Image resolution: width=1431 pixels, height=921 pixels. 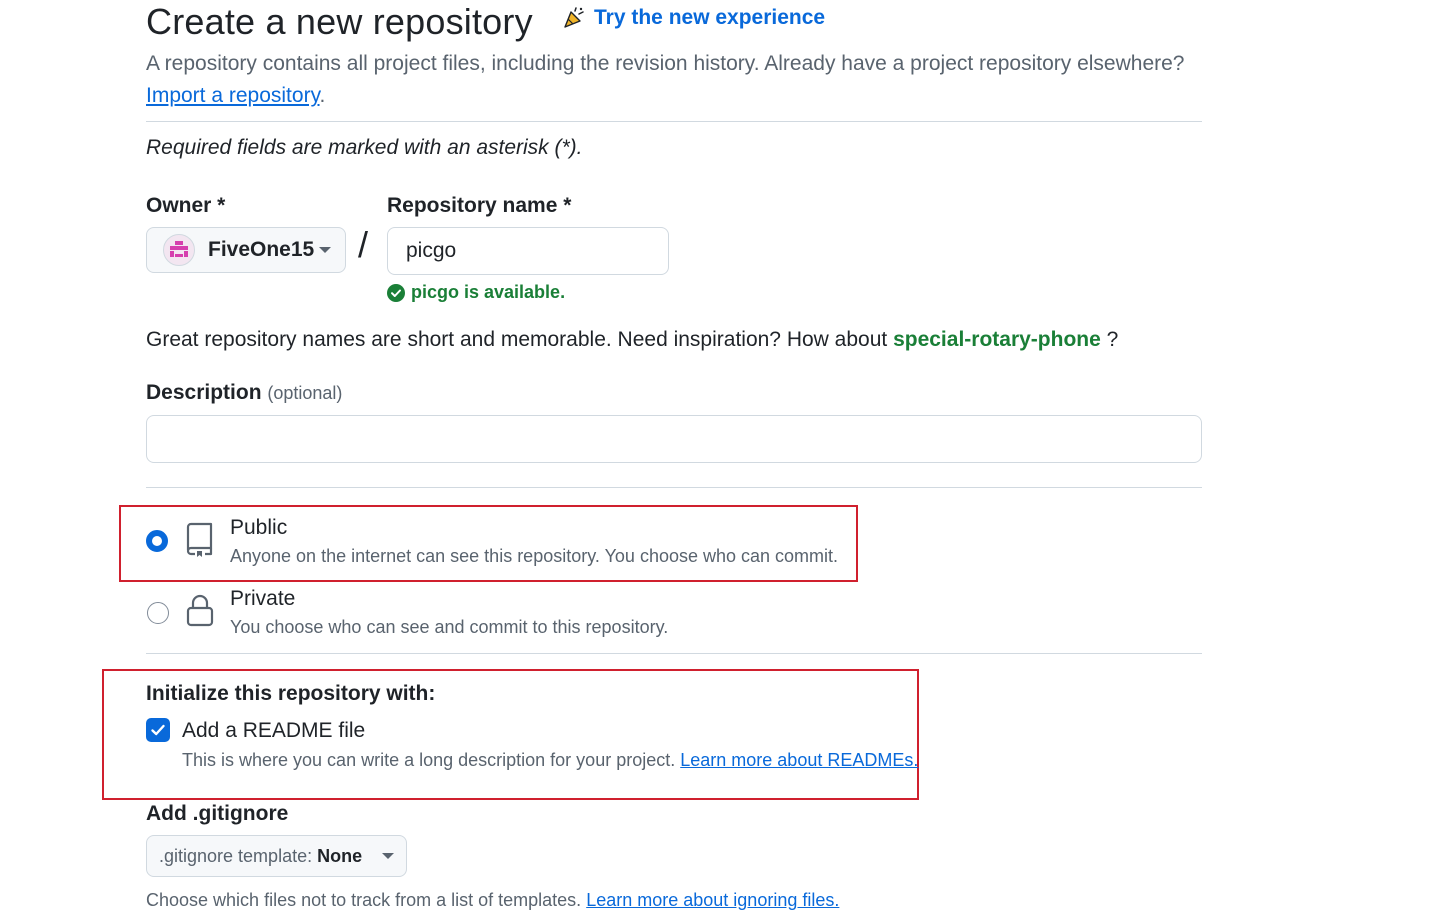 What do you see at coordinates (157, 541) in the screenshot?
I see `public-radio` at bounding box center [157, 541].